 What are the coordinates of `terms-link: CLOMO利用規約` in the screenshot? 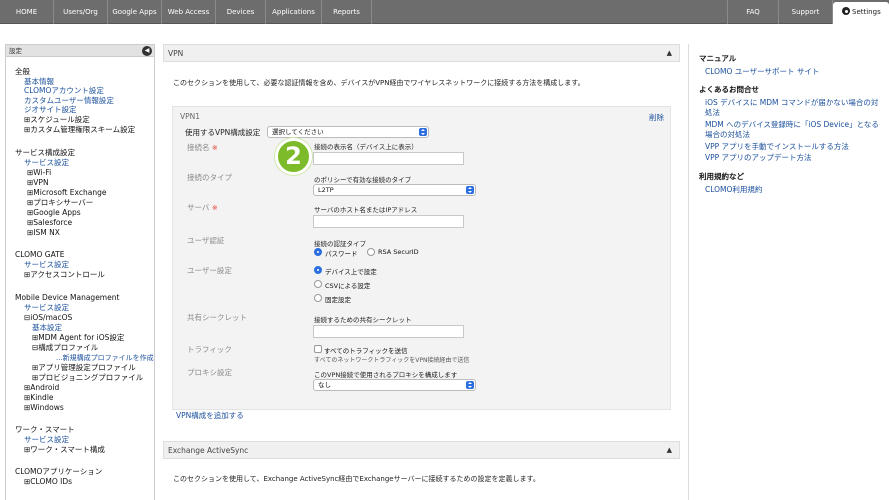 It's located at (733, 189).